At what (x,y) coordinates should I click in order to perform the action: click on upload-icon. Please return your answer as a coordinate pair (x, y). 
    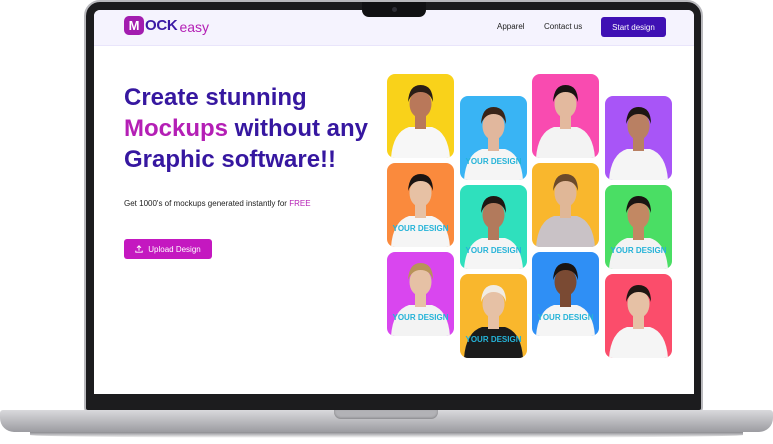
    Looking at the image, I should click on (139, 249).